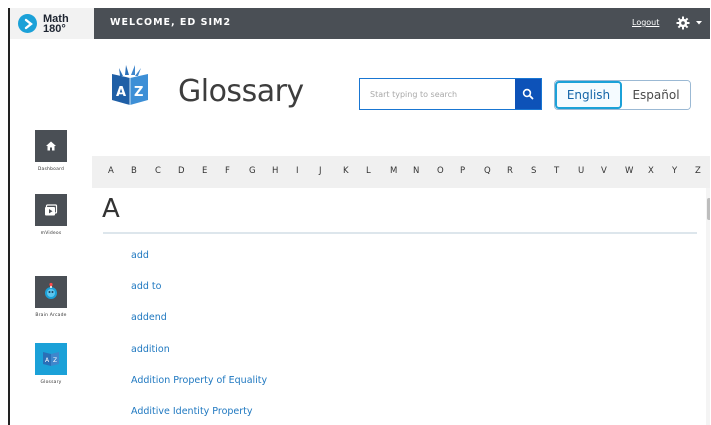 Image resolution: width=711 pixels, height=425 pixels. I want to click on sidebar-item-label: Brain Arcade, so click(51, 315).